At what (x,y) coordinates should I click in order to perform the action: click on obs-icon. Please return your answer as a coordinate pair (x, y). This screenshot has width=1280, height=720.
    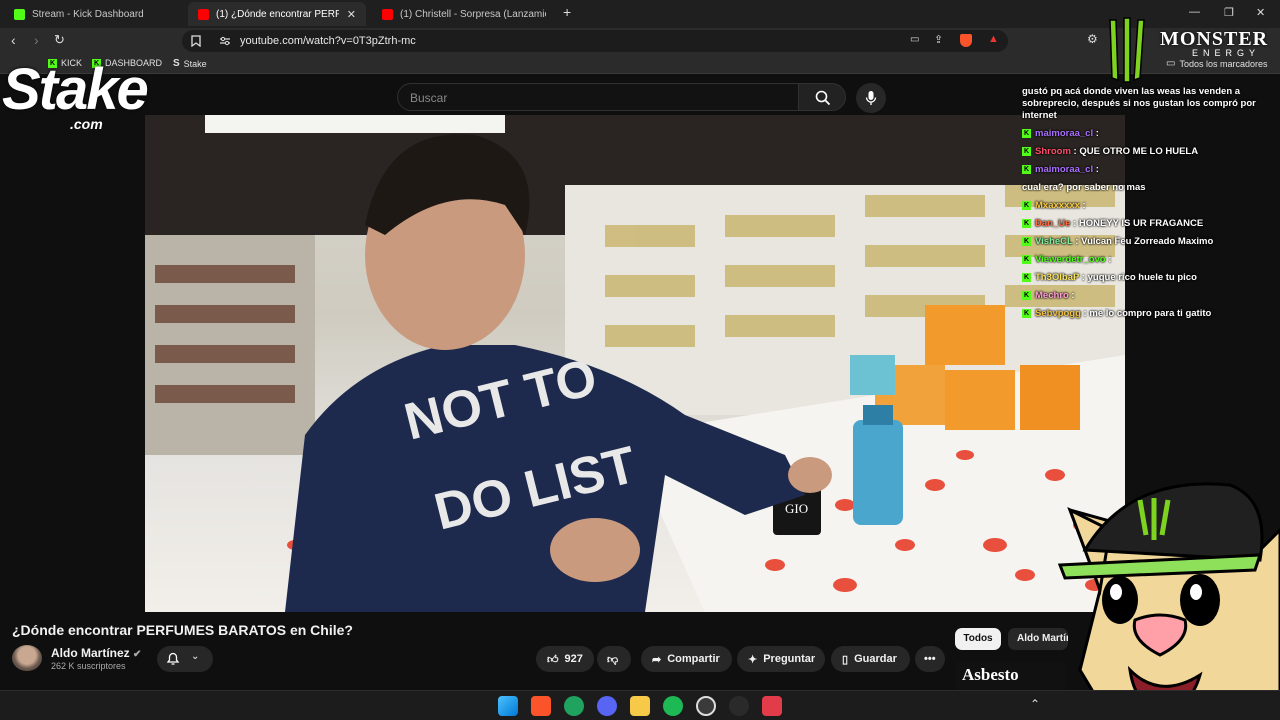
    Looking at the image, I should click on (706, 706).